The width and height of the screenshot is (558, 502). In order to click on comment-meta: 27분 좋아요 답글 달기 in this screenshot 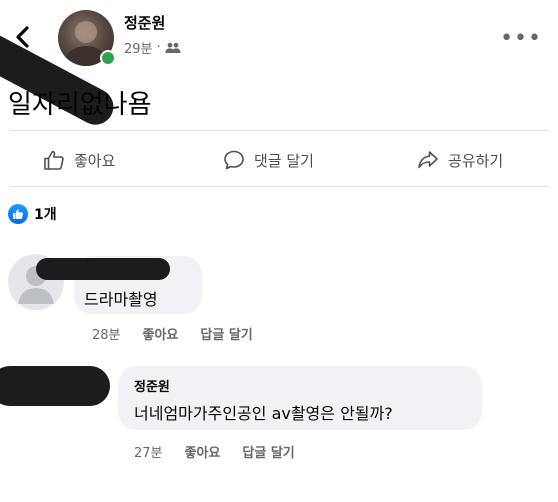, I will do `click(214, 451)`.